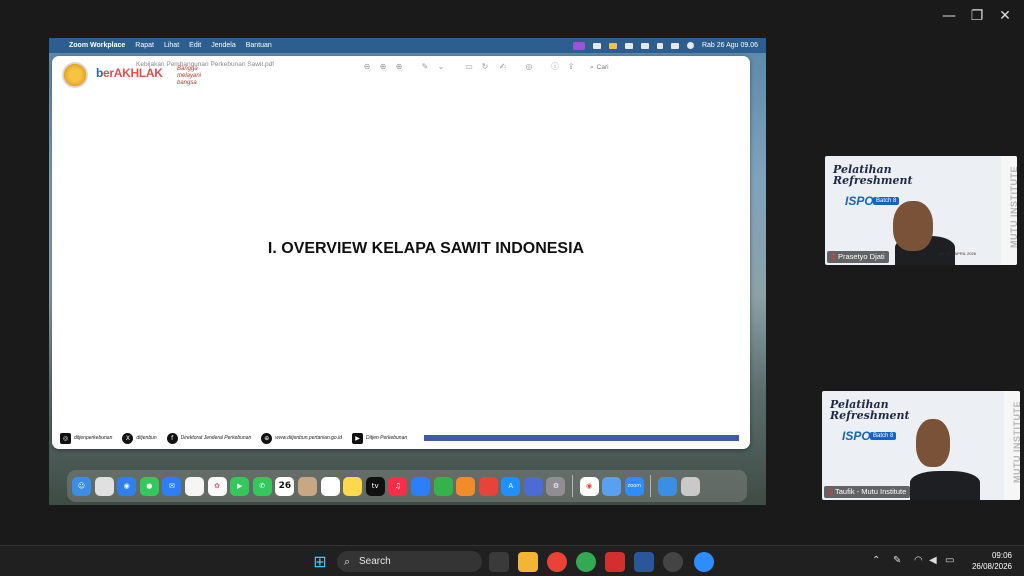  What do you see at coordinates (977, 16) in the screenshot?
I see `restore-button: ❐` at bounding box center [977, 16].